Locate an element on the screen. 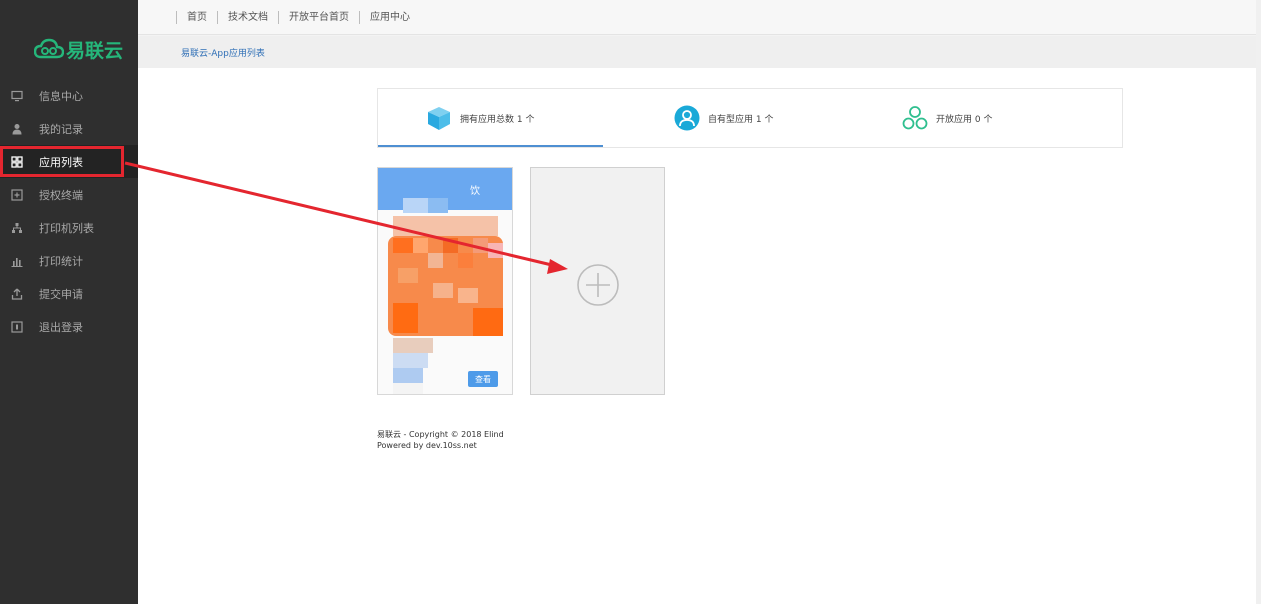 The height and width of the screenshot is (604, 1261). top-nav-platform-home: 开放平台首页 is located at coordinates (318, 17).